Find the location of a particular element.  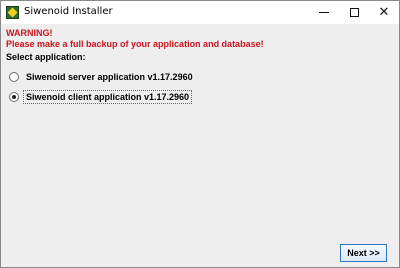

option-client: Siwenoid client application v1.17.2960 is located at coordinates (101, 97).